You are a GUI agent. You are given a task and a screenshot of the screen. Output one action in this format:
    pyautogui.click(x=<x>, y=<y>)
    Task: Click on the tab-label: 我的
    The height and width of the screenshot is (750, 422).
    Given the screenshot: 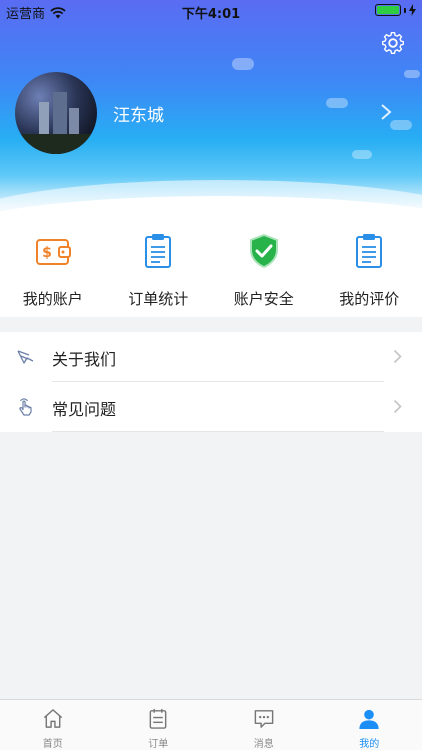 What is the action you would take?
    pyautogui.click(x=369, y=744)
    